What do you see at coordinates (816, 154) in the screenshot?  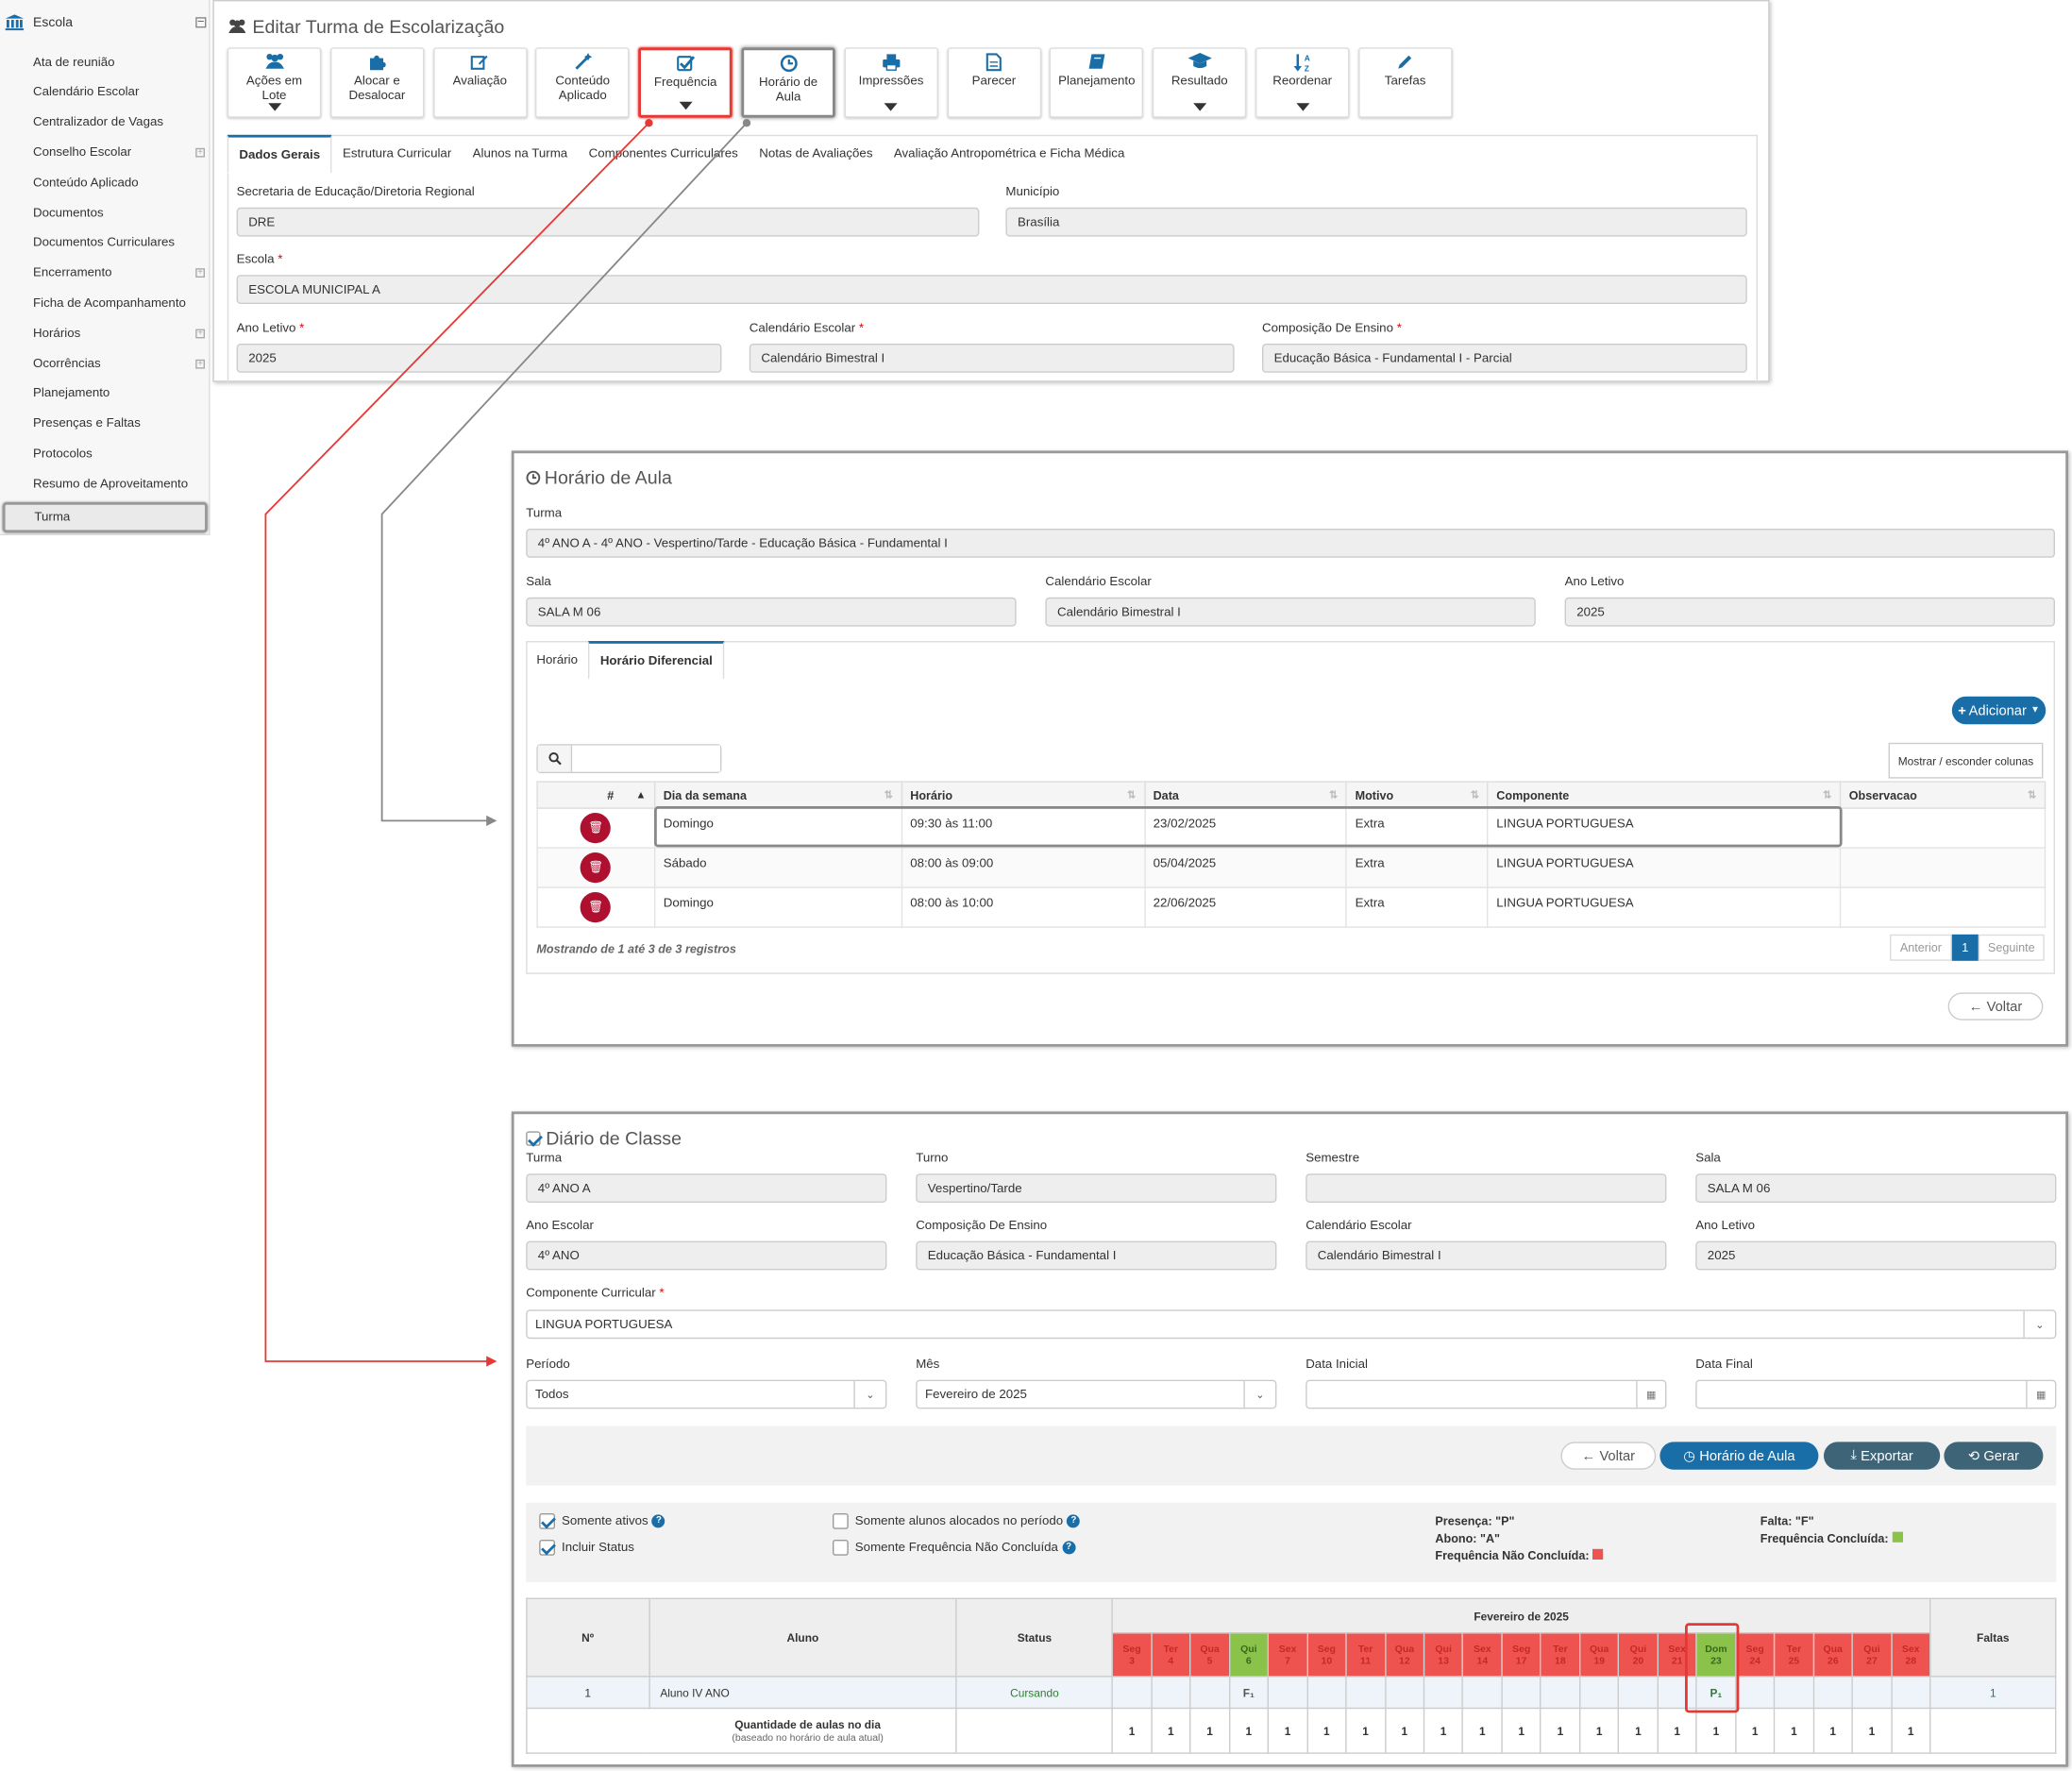 I see `tab-notas: Notas de Avaliações` at bounding box center [816, 154].